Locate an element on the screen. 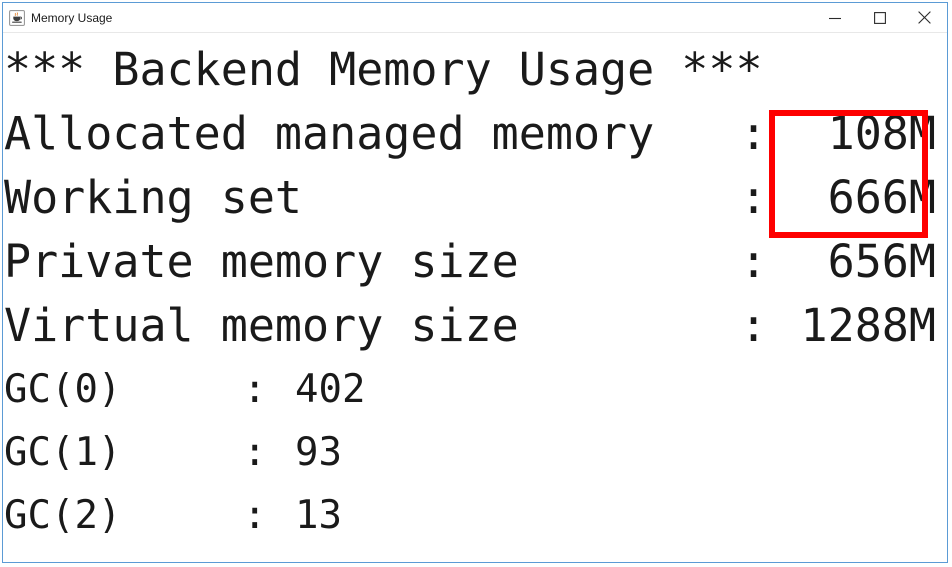 The height and width of the screenshot is (567, 952). console-heading: *** Backend Memory Usage *** is located at coordinates (383, 69).